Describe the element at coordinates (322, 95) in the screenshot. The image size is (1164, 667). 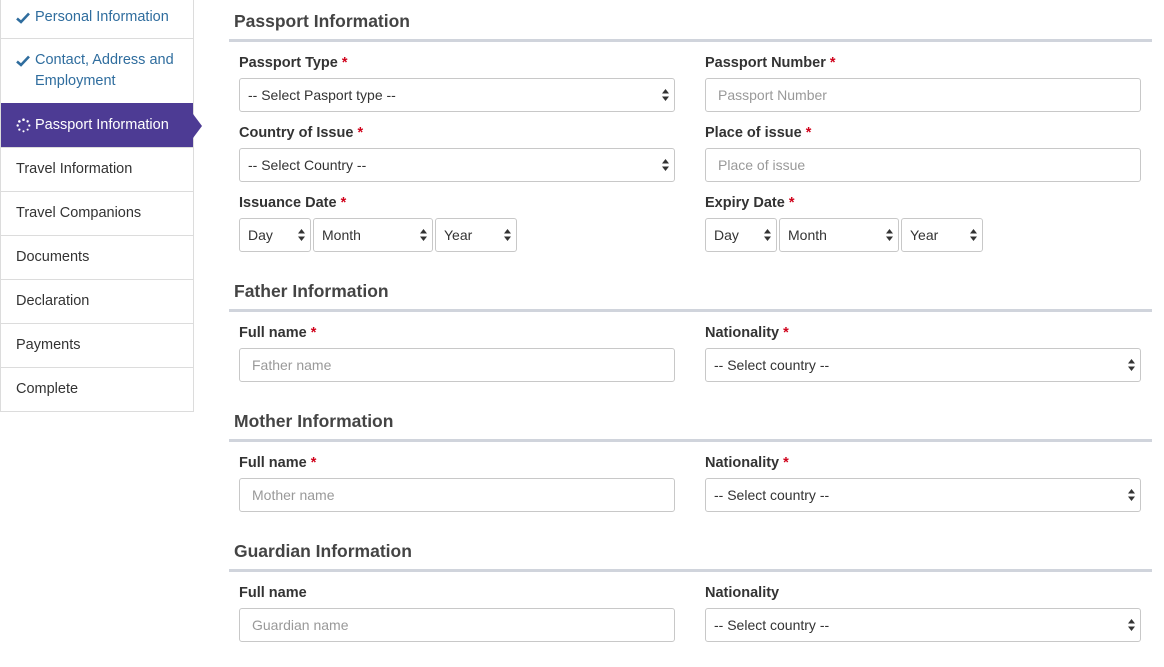
I see `passport-type-value: -- Select Pasport type --` at that location.